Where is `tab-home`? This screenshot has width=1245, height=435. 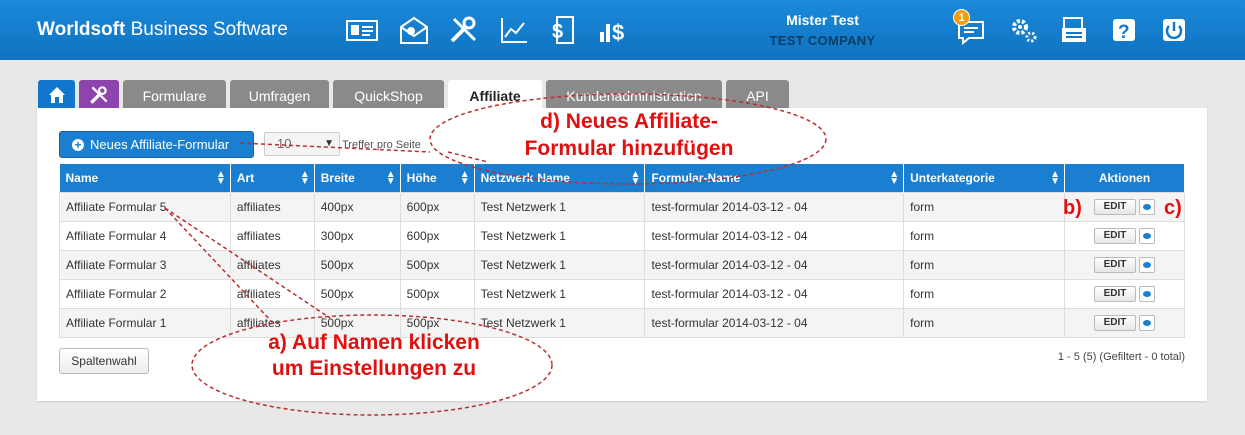 tab-home is located at coordinates (56, 95).